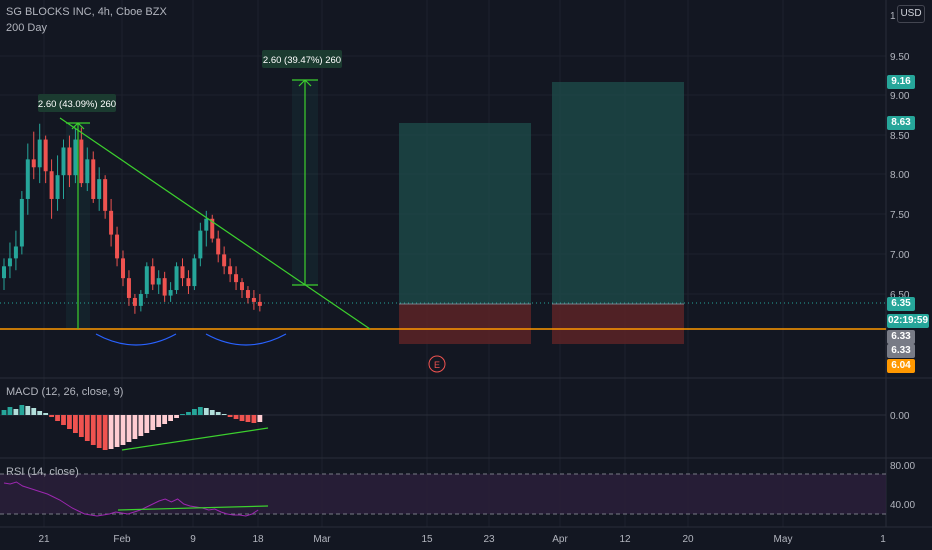 The image size is (932, 550). I want to click on earnings-marker-label: E, so click(437, 365).